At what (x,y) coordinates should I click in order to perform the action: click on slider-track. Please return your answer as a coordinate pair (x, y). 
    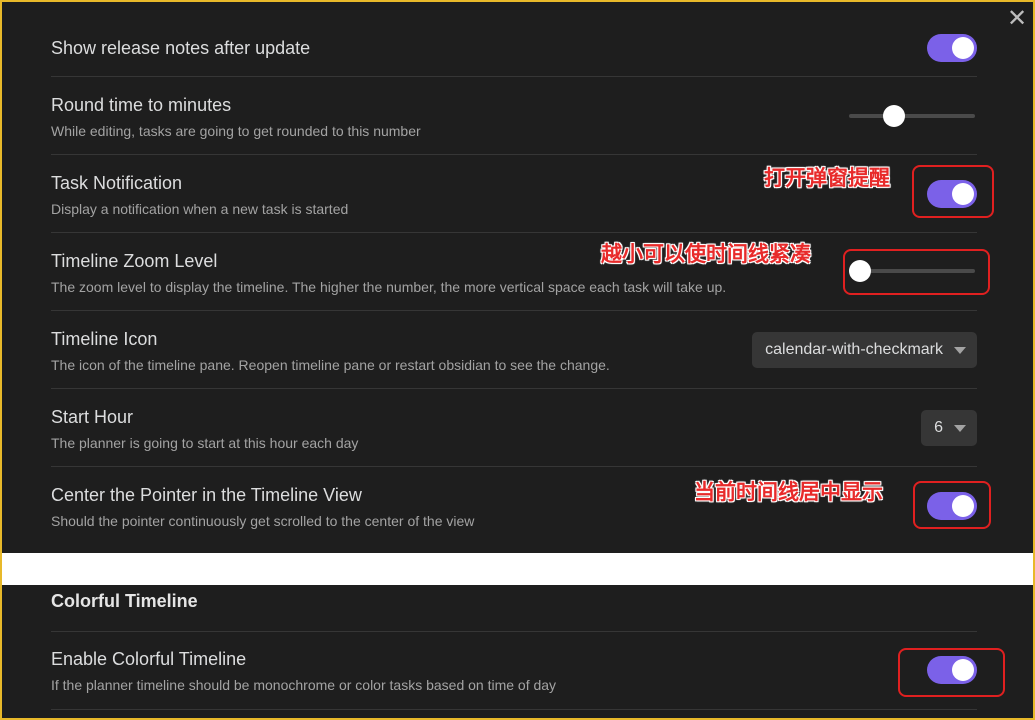
    Looking at the image, I should click on (912, 116).